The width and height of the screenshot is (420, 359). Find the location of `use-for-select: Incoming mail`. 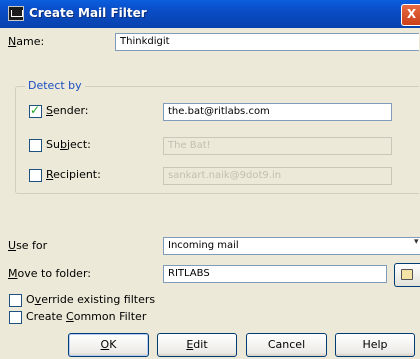

use-for-select: Incoming mail is located at coordinates (291, 246).